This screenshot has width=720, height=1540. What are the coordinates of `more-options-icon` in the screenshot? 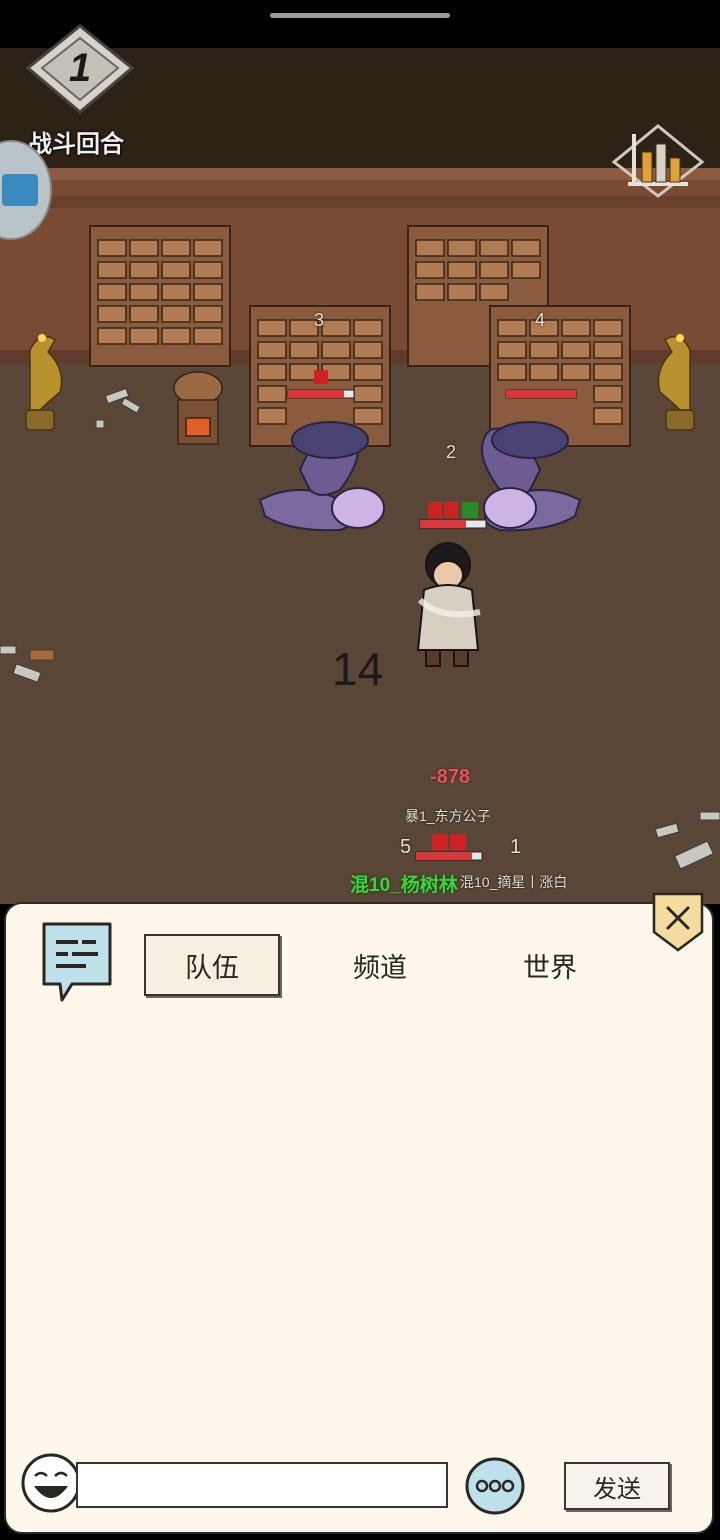 It's located at (495, 1486).